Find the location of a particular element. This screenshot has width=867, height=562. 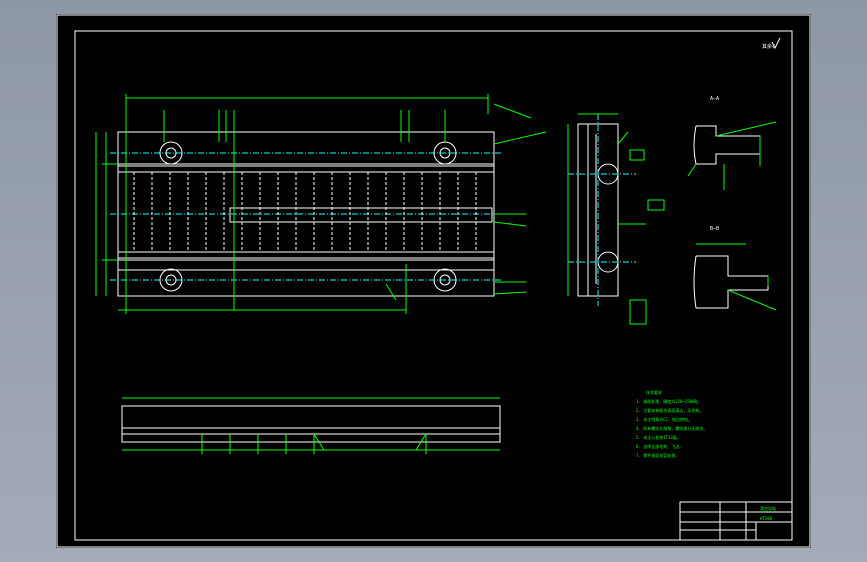

tech-req-5: 5. 未注公差按IT12级。 is located at coordinates (658, 437).